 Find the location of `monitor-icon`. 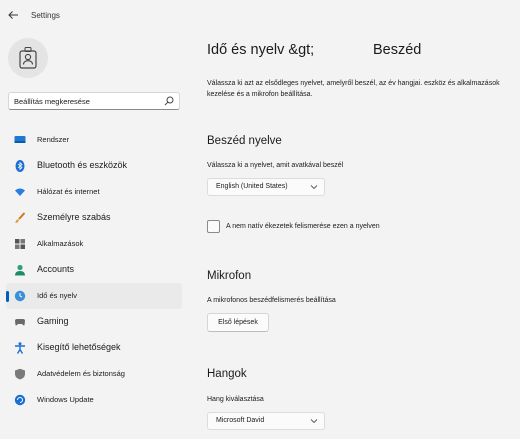

monitor-icon is located at coordinates (20, 139).